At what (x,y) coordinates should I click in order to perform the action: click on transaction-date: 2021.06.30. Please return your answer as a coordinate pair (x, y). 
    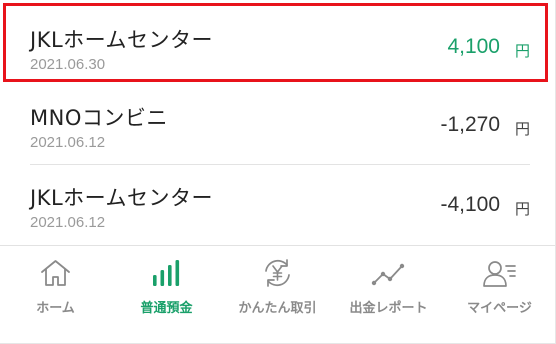
    Looking at the image, I should click on (68, 64).